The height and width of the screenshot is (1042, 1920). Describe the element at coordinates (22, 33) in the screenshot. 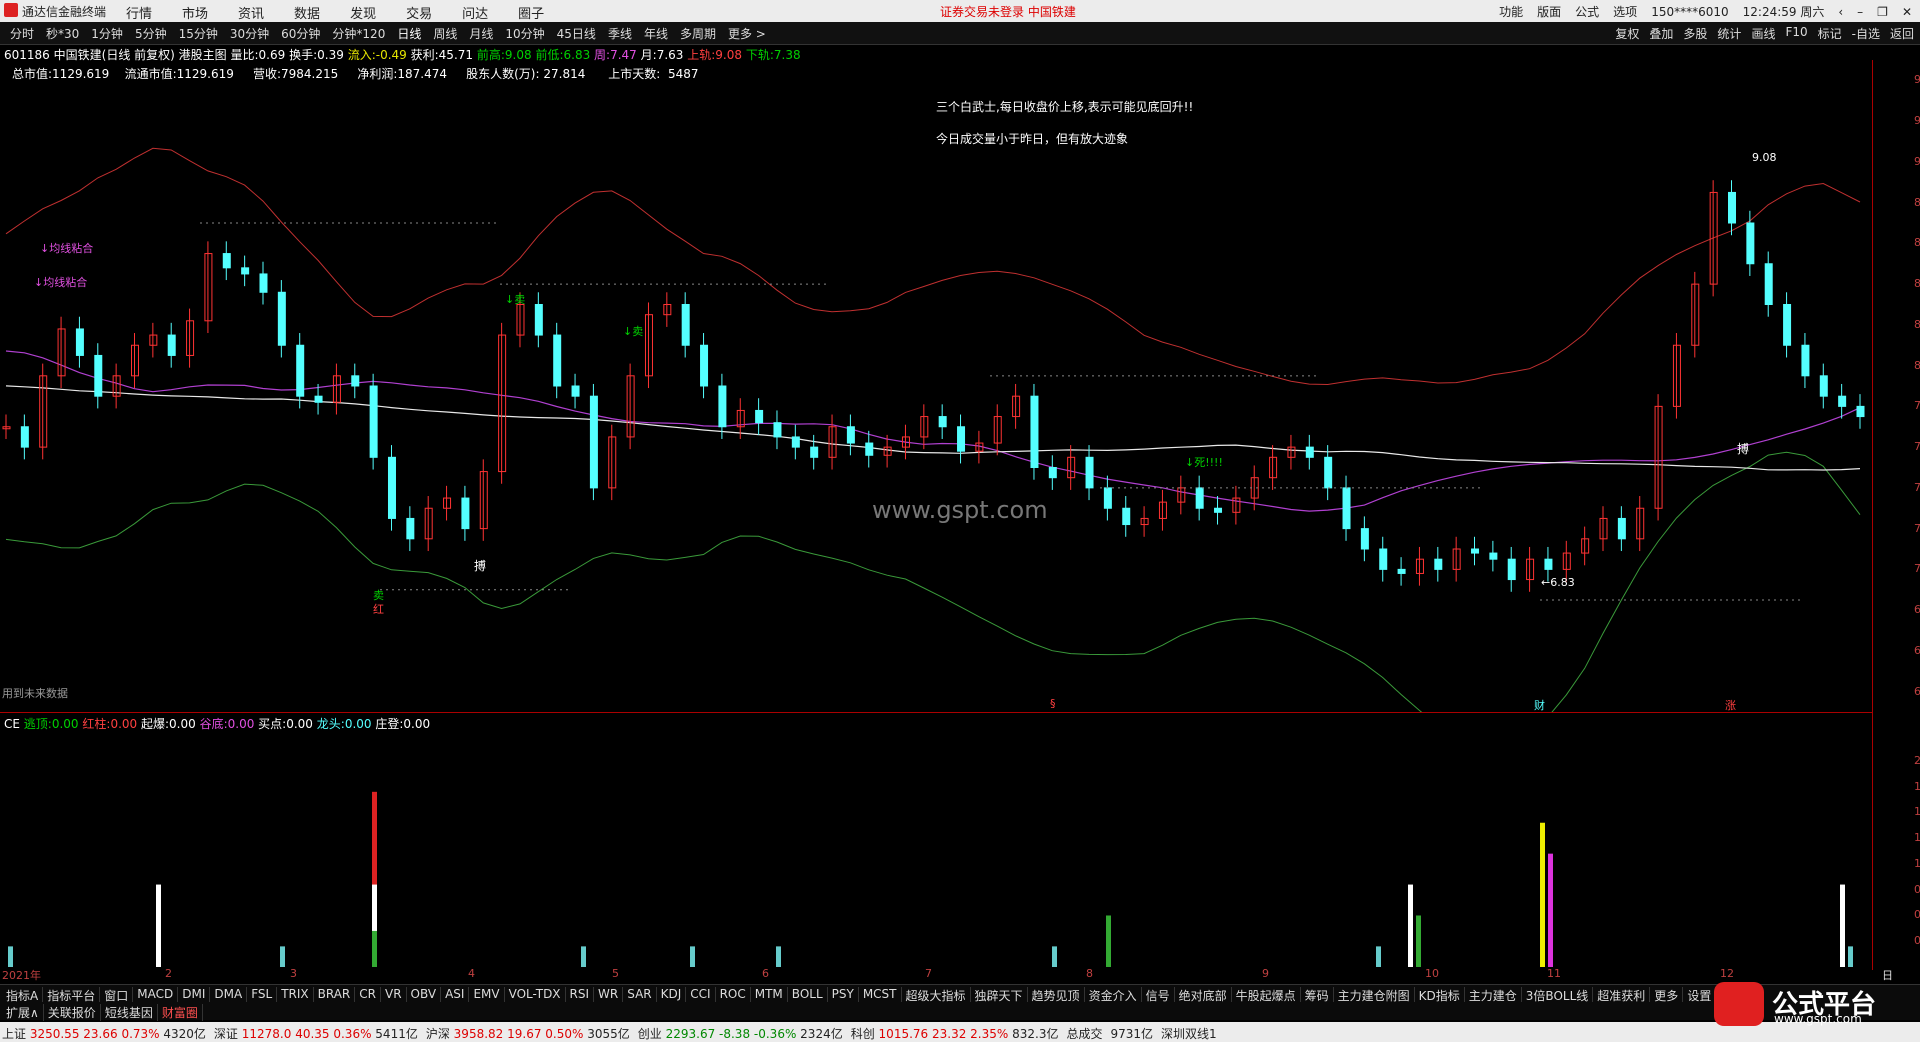

I see `period-tab-0: 分时` at that location.